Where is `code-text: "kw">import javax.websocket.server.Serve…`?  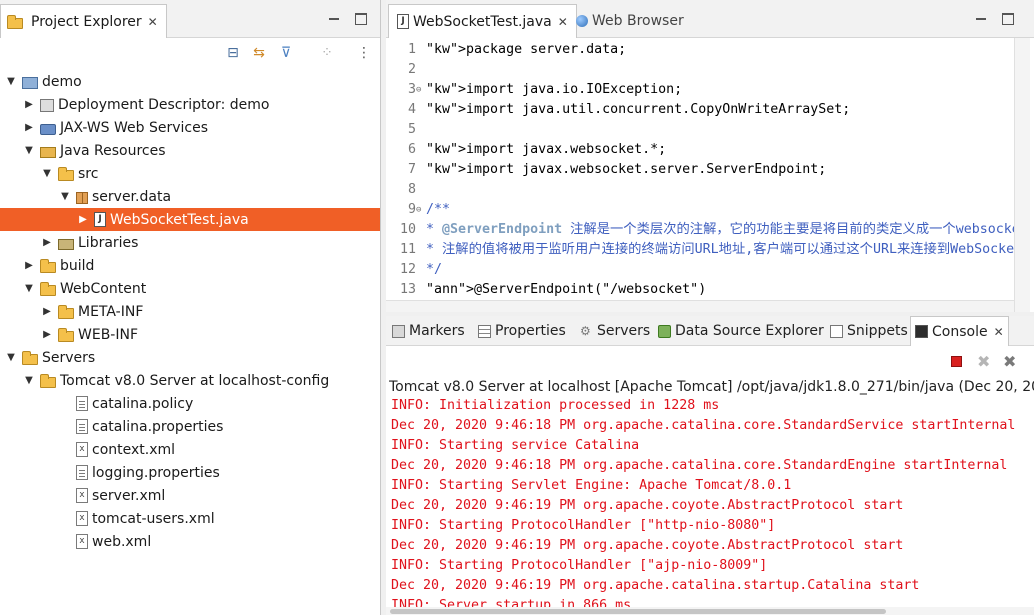
code-text: "kw">import javax.websocket.server.Serve… is located at coordinates (626, 169).